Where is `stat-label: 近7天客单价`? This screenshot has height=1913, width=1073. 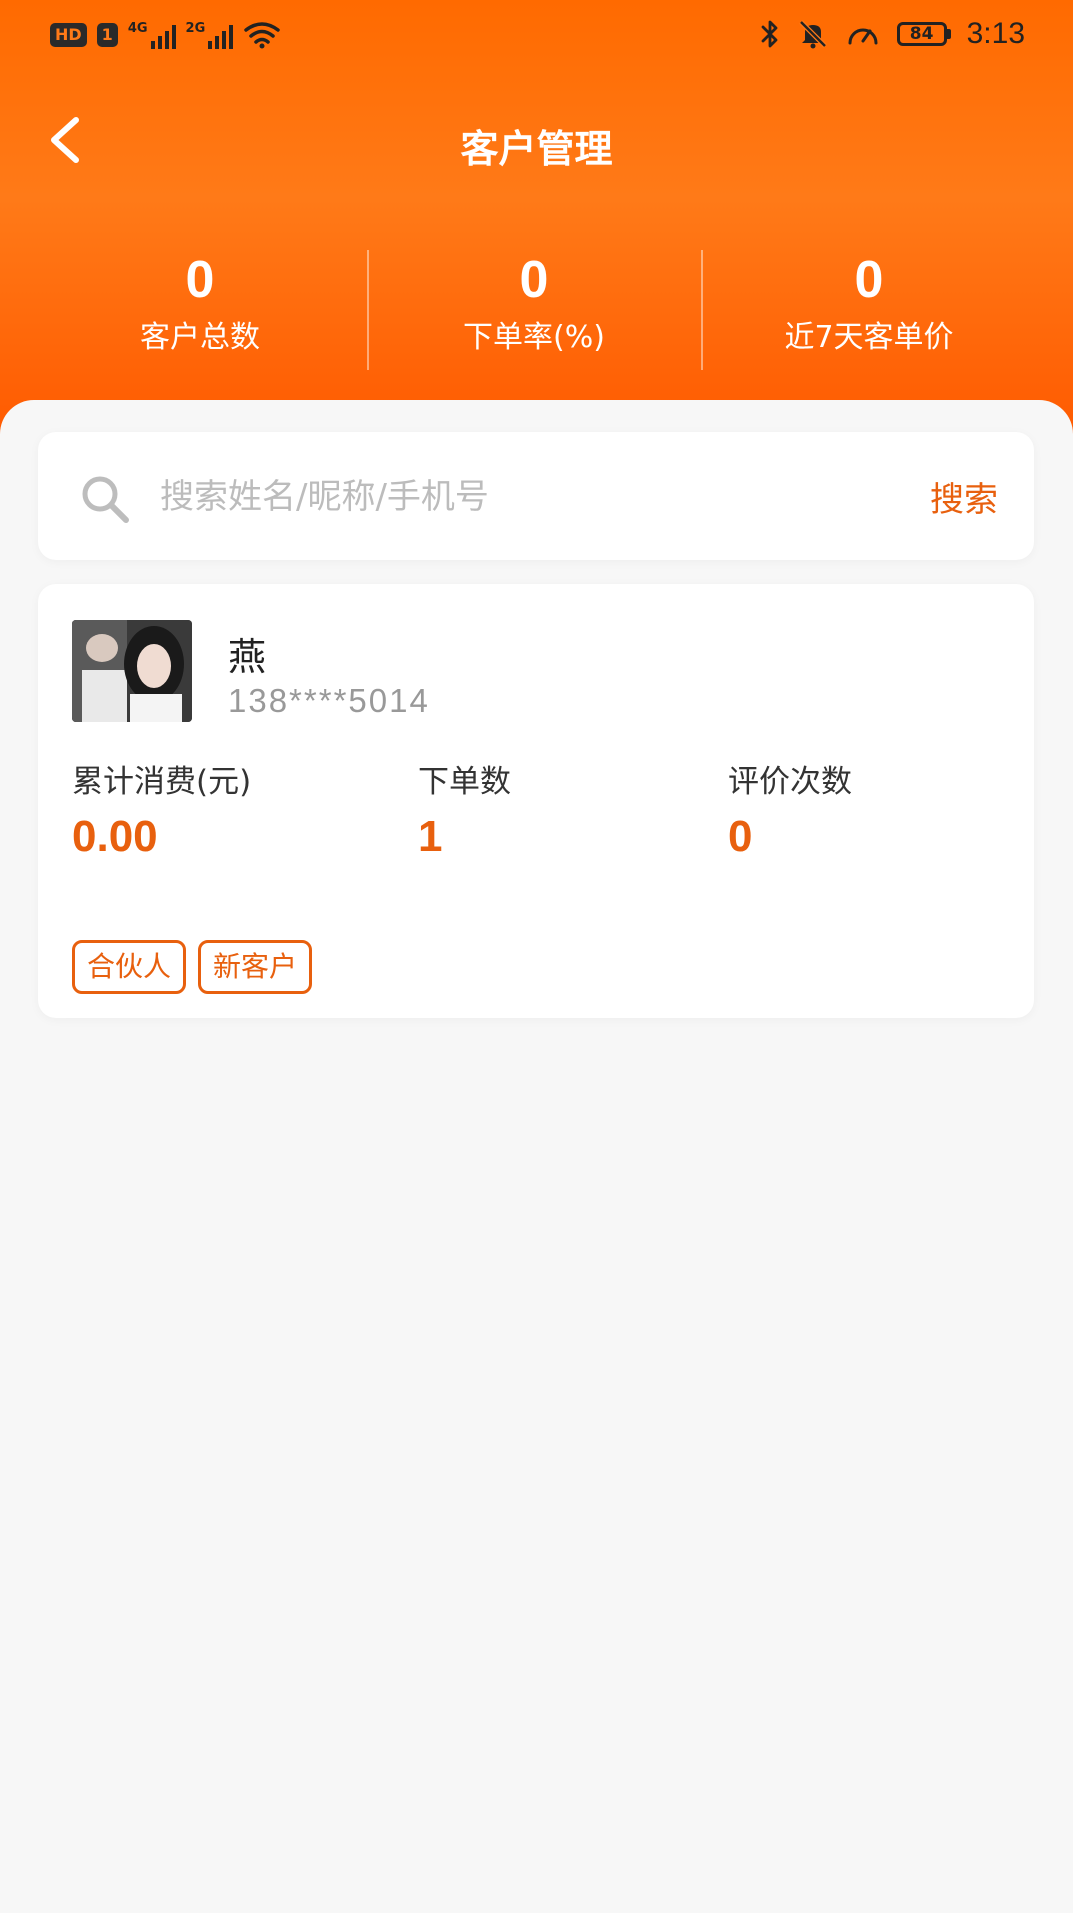
stat-label: 近7天客单价 is located at coordinates (869, 337).